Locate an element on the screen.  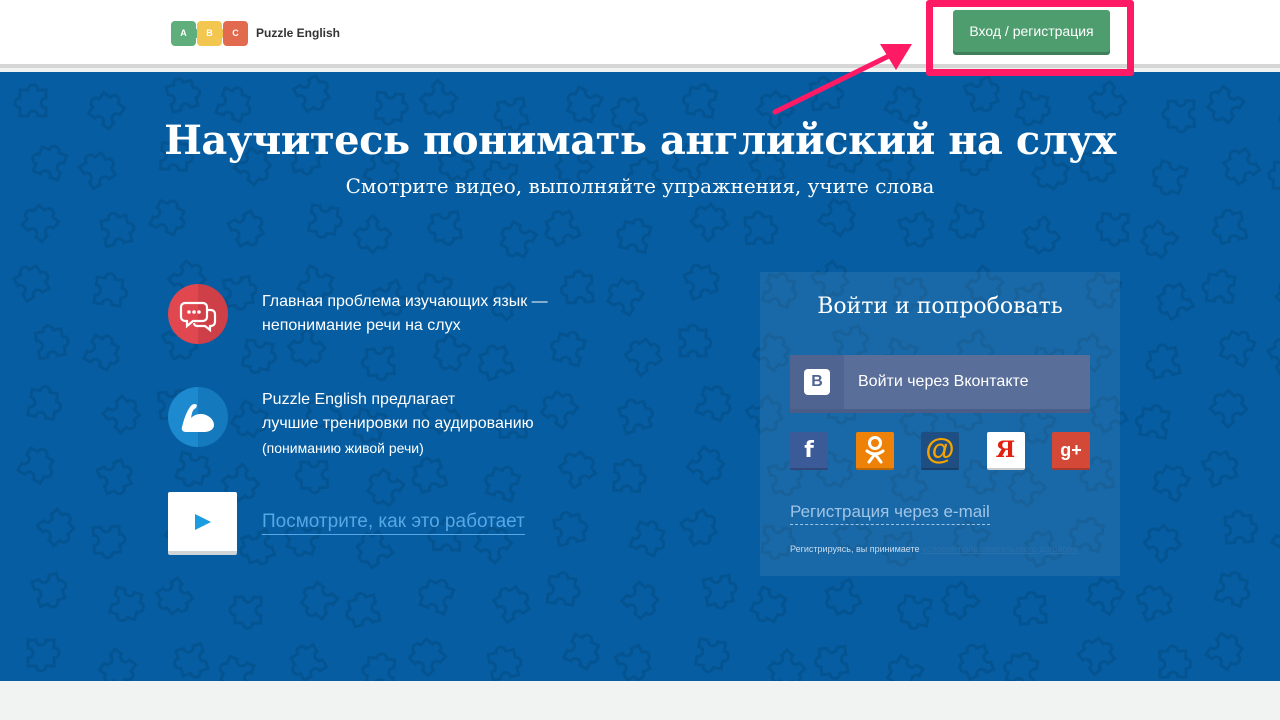
logo-piece-a: A is located at coordinates (186, 33).